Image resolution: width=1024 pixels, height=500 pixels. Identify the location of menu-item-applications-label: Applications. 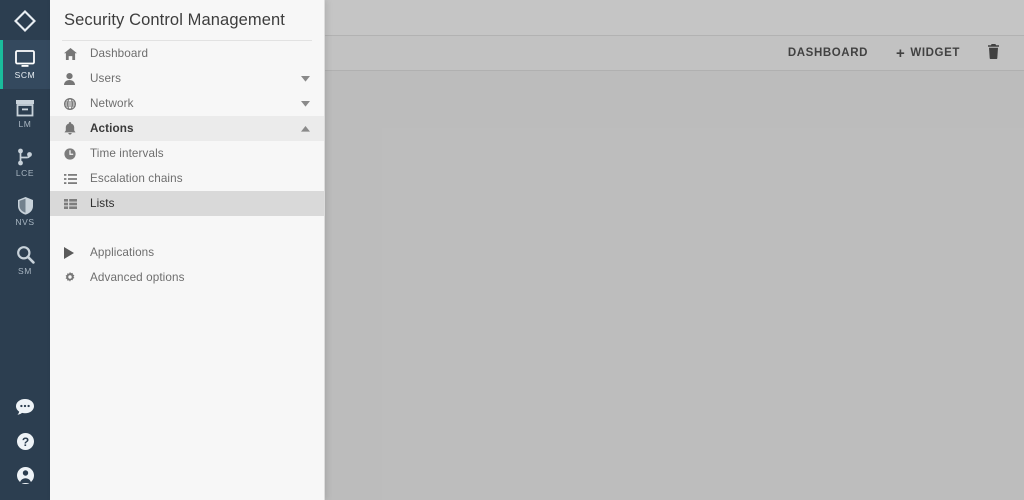
(122, 252).